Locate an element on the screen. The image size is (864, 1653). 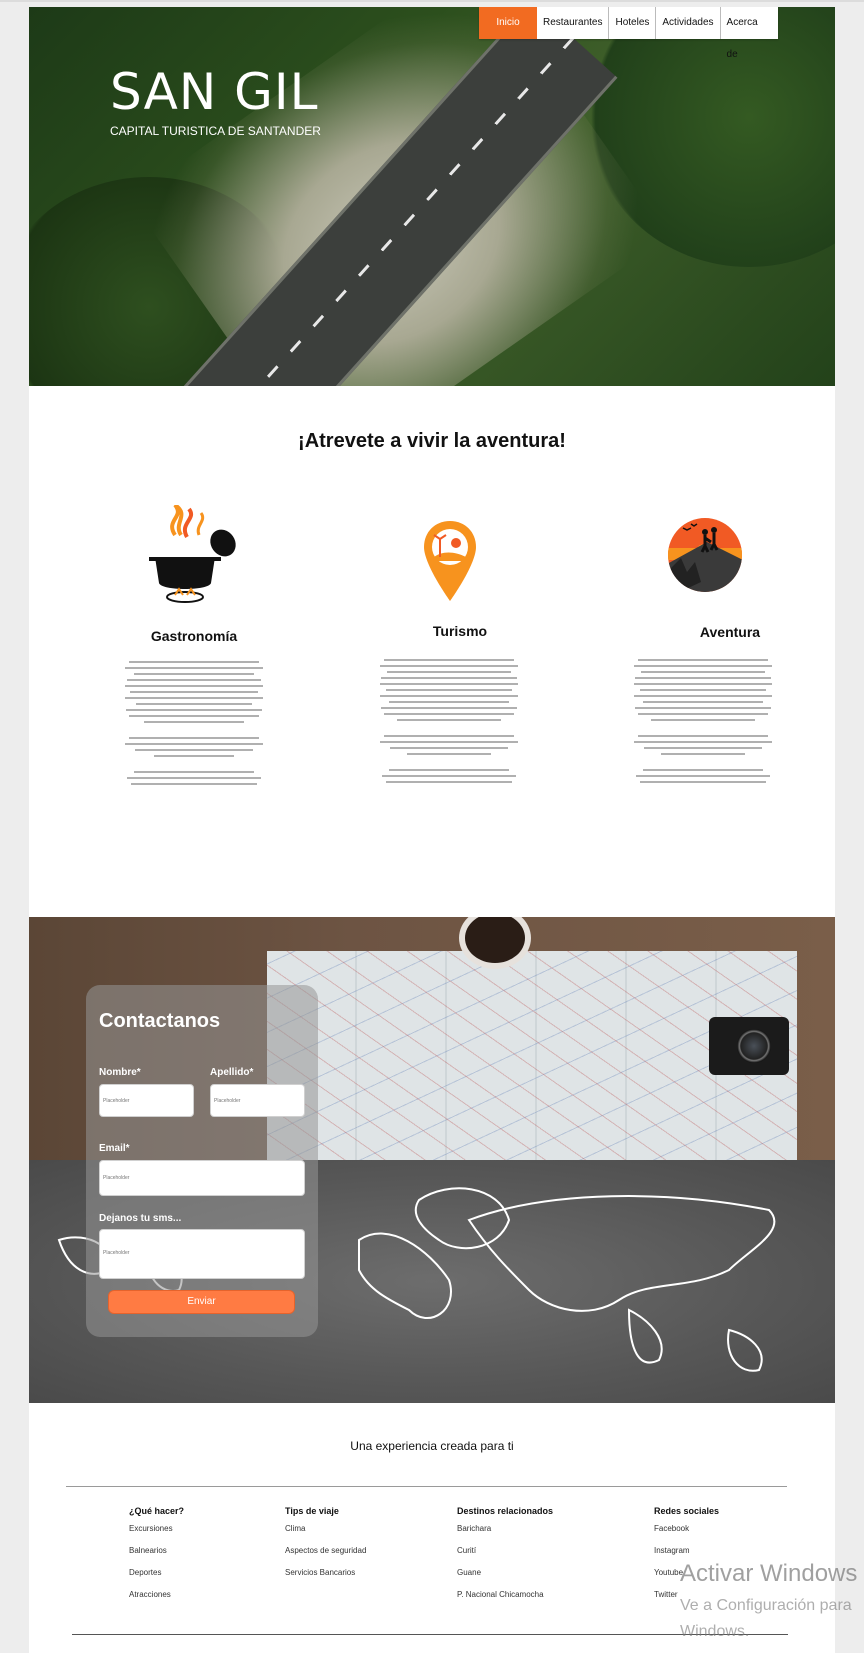
submit-button: Enviar is located at coordinates (201, 1302).